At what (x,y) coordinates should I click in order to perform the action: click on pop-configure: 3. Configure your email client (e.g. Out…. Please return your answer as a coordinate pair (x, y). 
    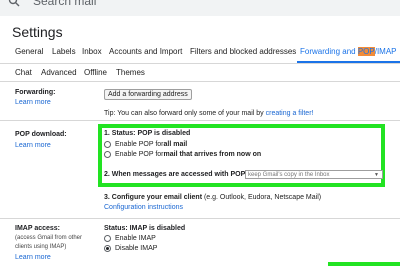
    Looking at the image, I should click on (212, 197).